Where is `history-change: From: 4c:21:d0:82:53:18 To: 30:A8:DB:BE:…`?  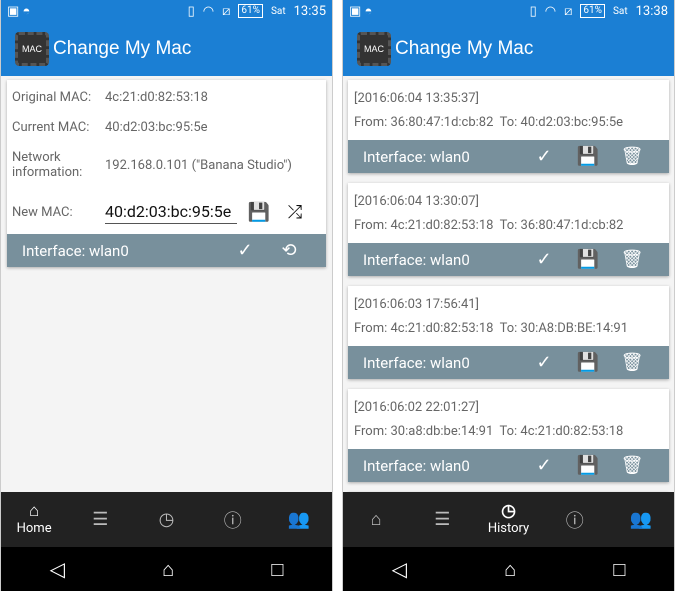
history-change: From: 4c:21:d0:82:53:18 To: 30:A8:DB:BE:… is located at coordinates (491, 328).